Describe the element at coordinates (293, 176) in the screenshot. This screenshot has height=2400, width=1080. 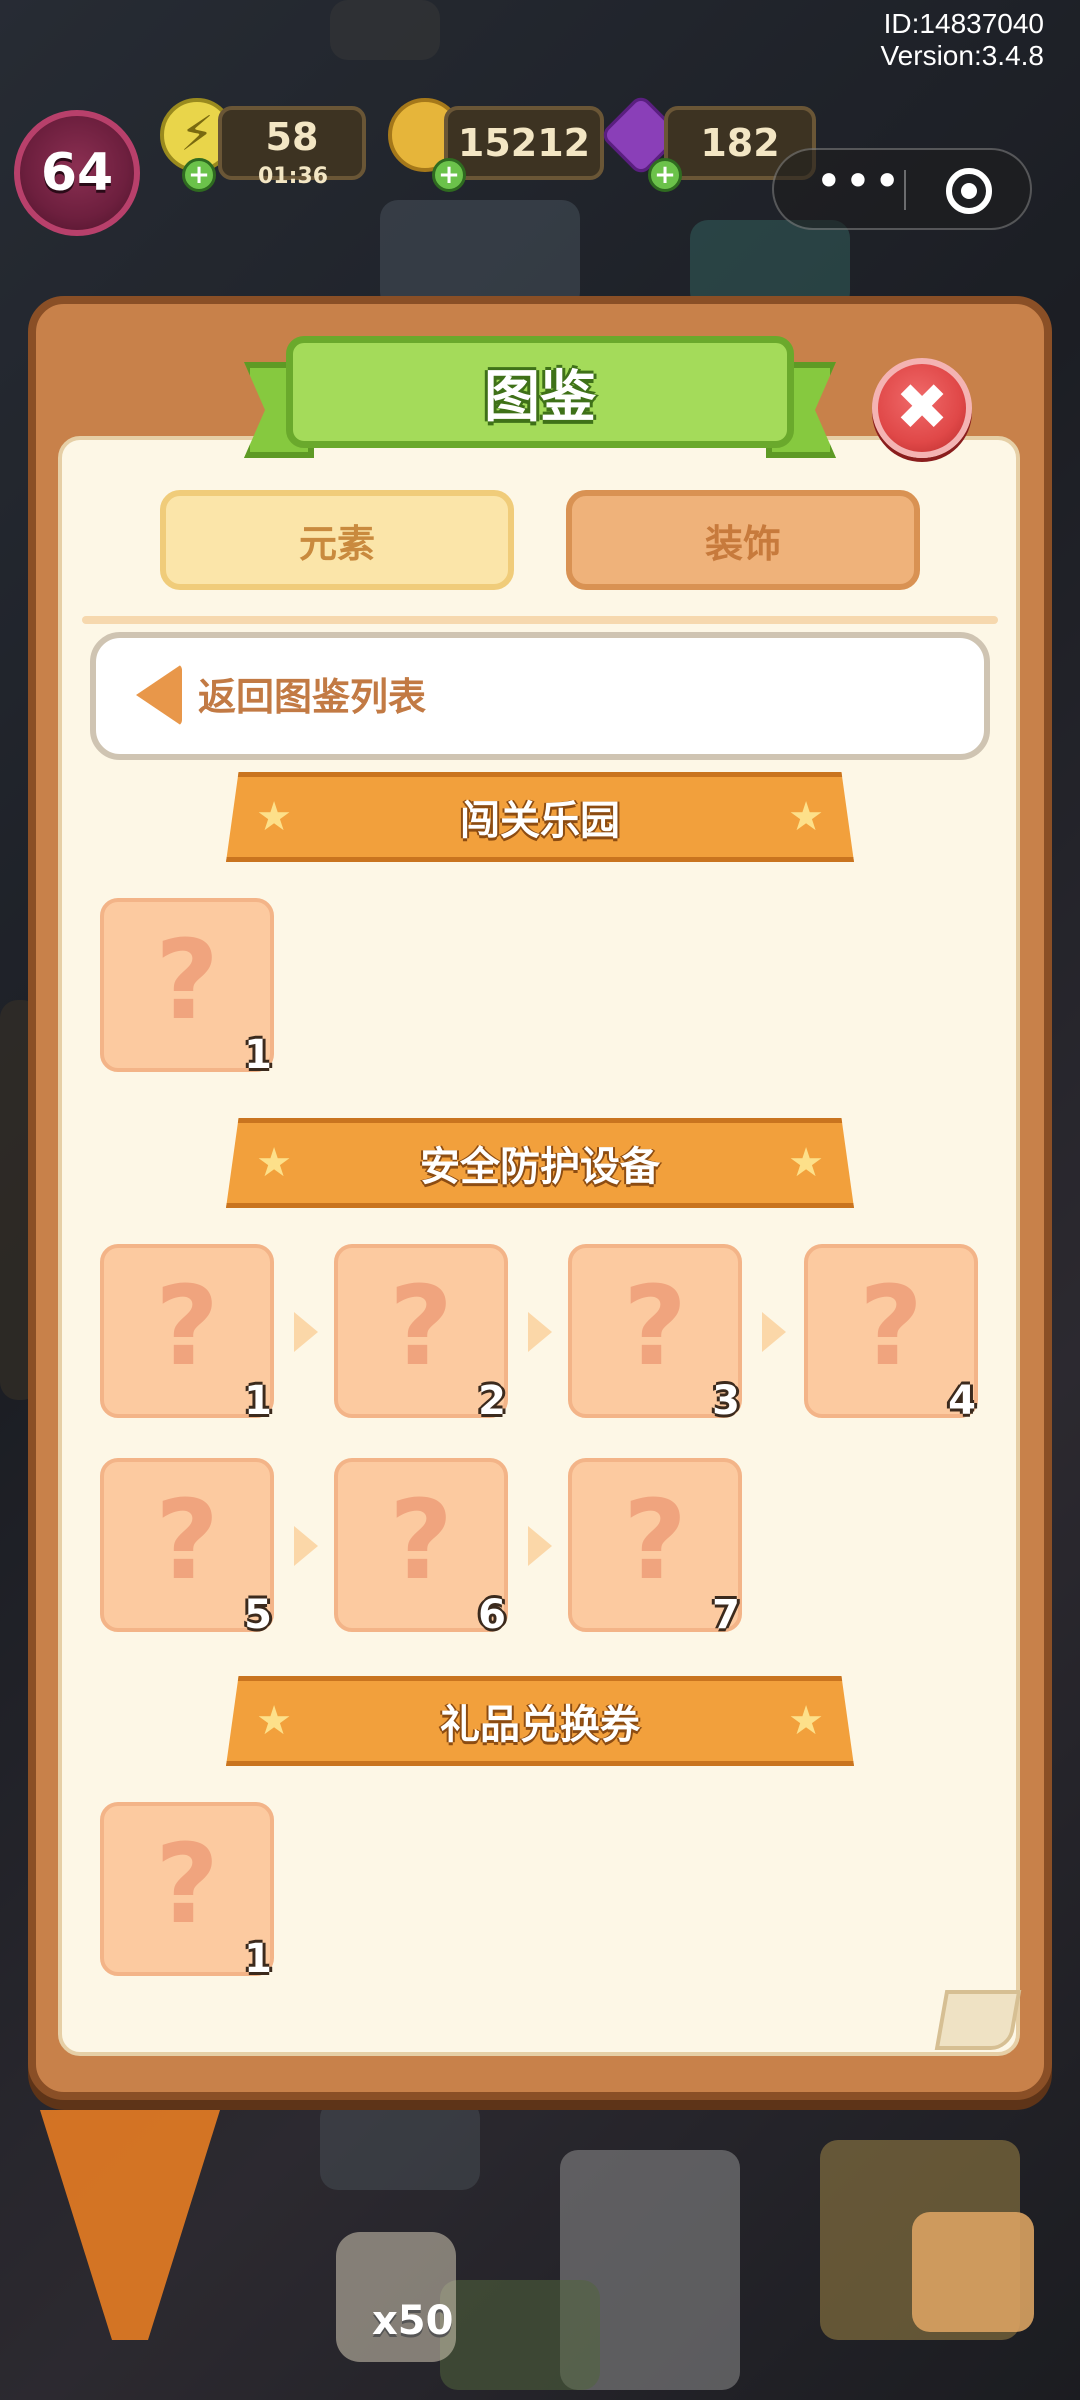
I see `energy-timer: 01:36` at that location.